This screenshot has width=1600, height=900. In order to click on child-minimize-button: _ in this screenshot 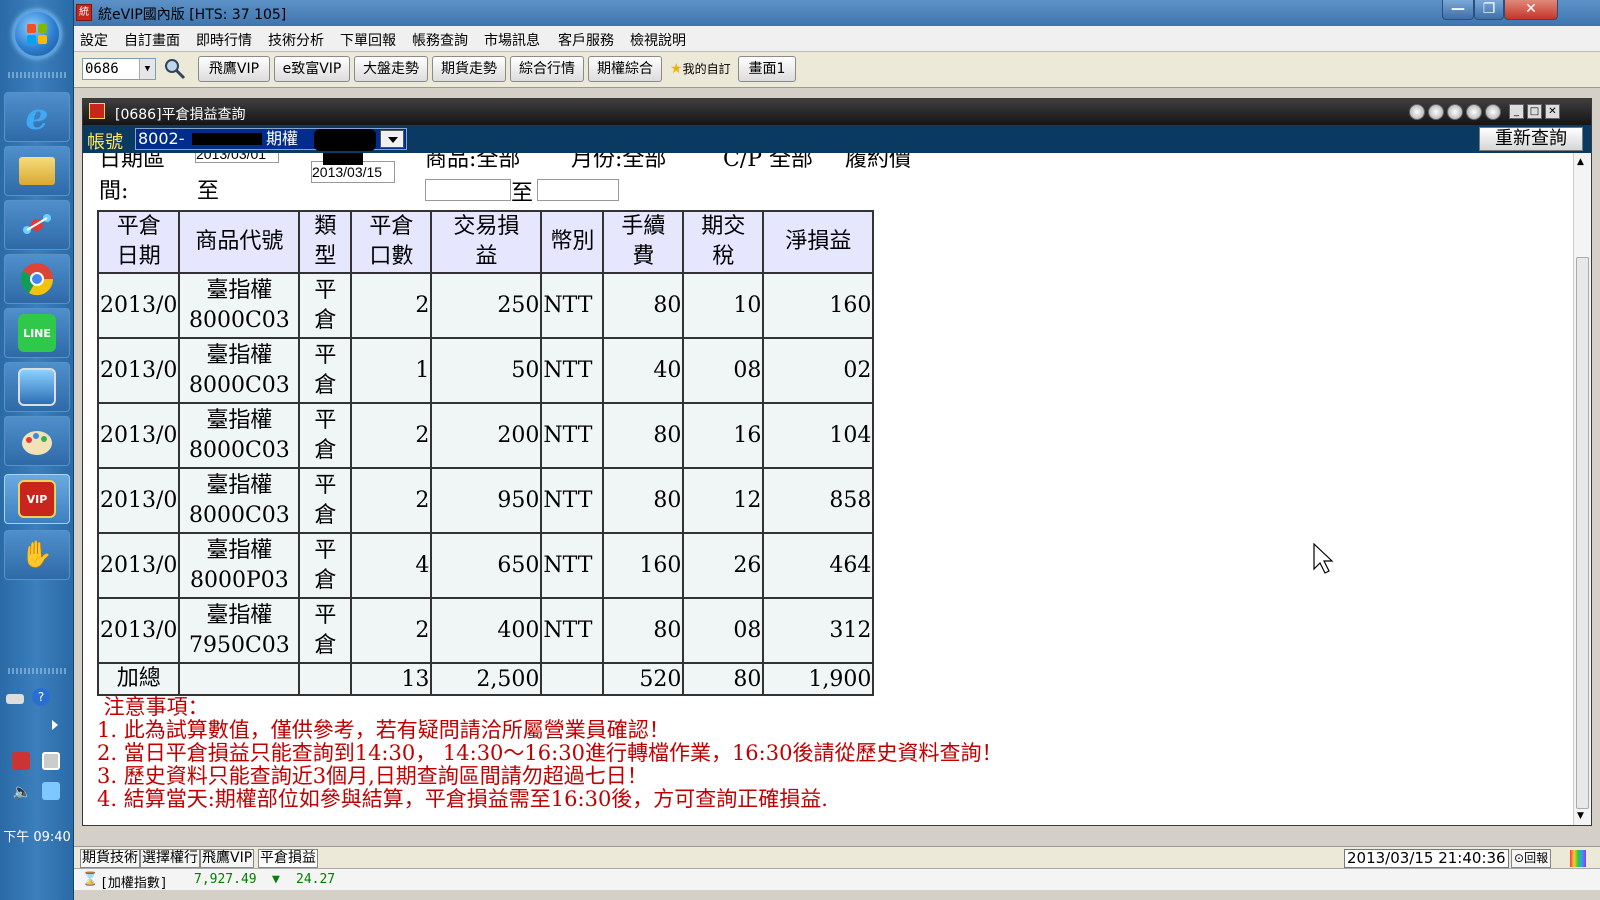, I will do `click(1516, 111)`.